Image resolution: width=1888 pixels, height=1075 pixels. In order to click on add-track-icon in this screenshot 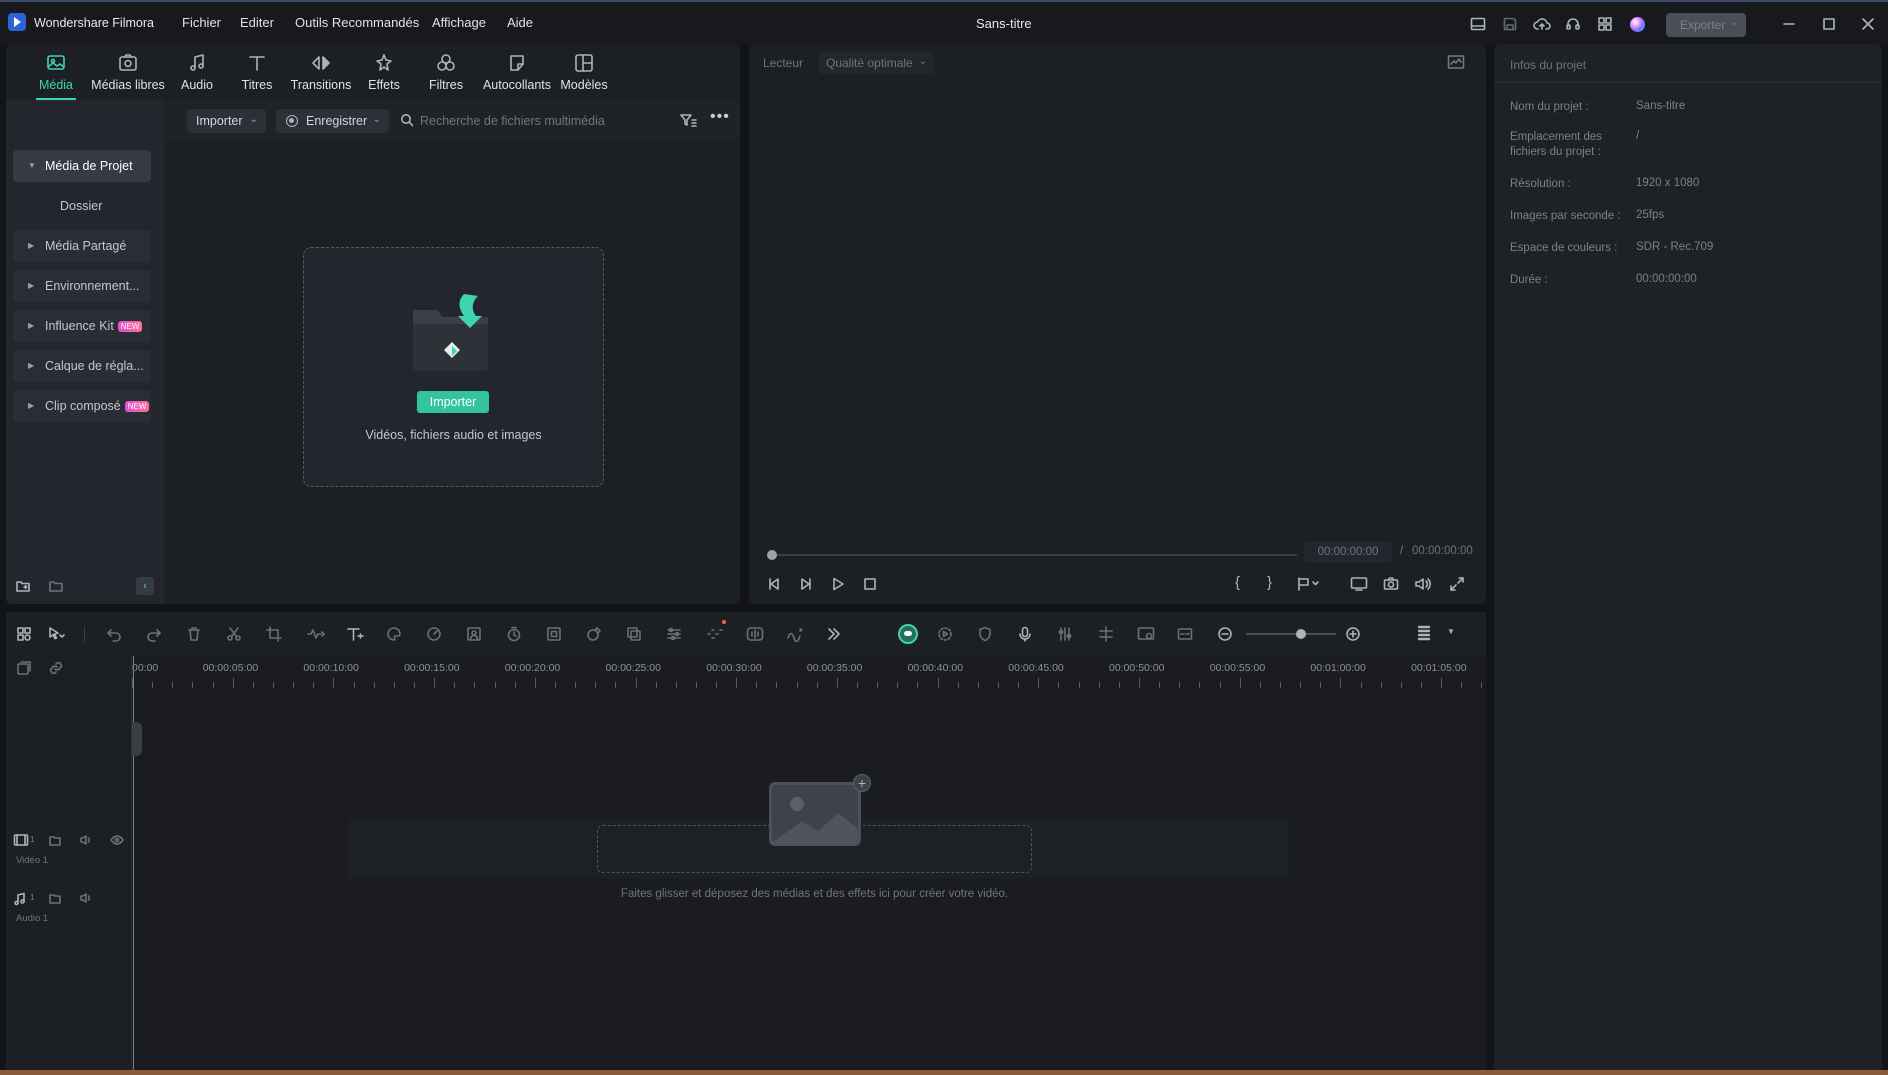, I will do `click(24, 668)`.